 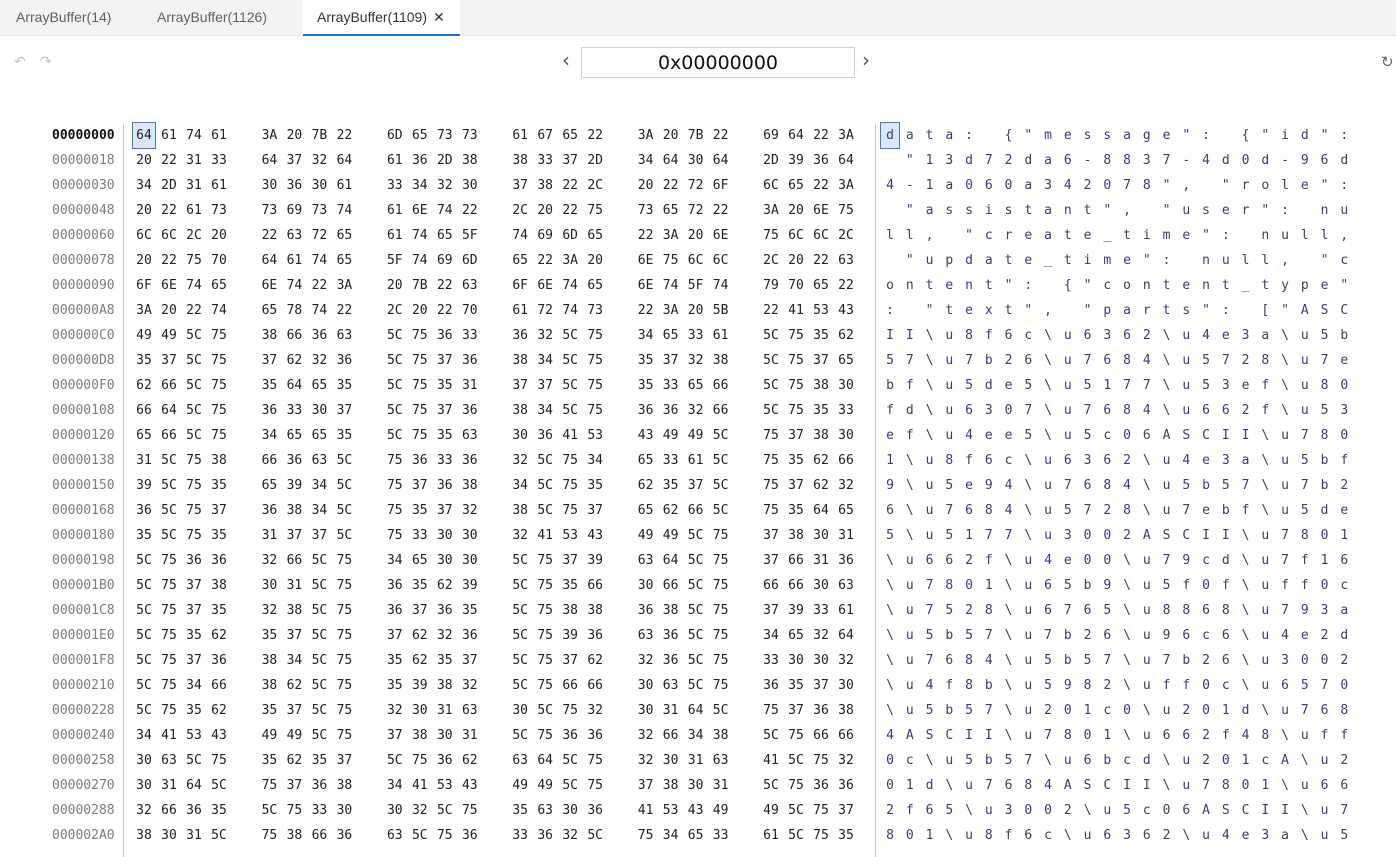 What do you see at coordinates (1186, 160) in the screenshot?
I see `ascii-char: -` at bounding box center [1186, 160].